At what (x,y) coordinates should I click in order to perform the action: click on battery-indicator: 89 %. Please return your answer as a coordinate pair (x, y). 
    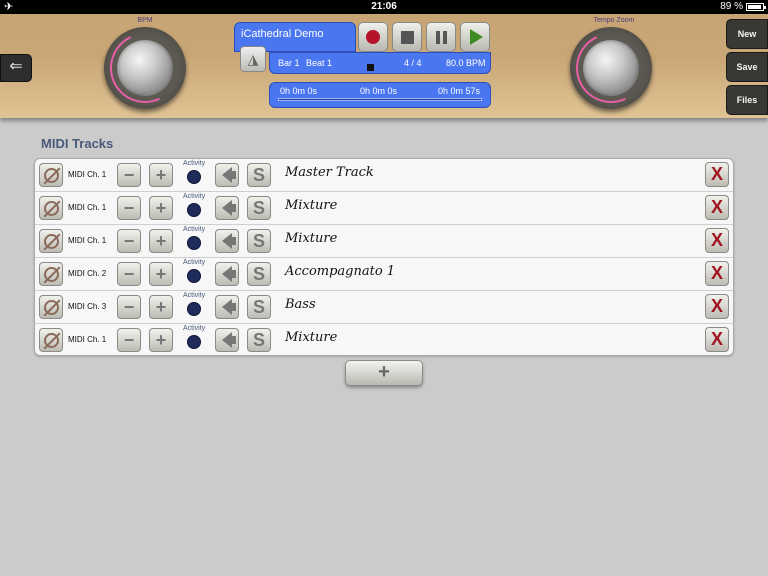
    Looking at the image, I should click on (743, 7).